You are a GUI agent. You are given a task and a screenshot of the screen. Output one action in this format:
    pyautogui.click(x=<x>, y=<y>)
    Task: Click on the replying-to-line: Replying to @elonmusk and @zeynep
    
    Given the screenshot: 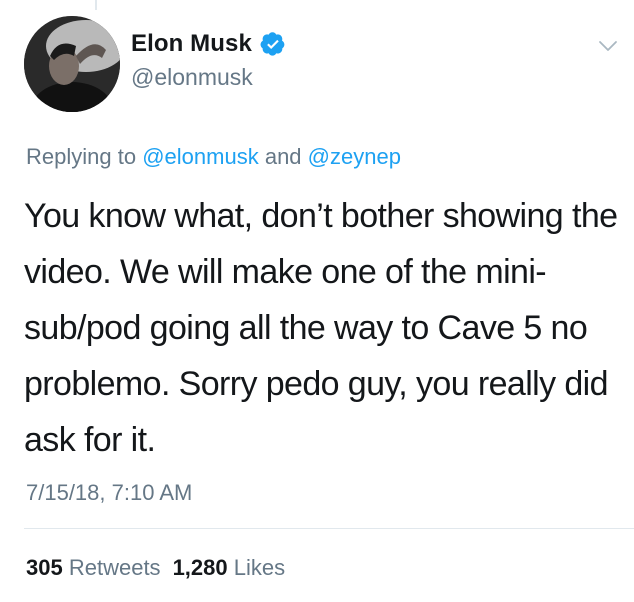 What is the action you would take?
    pyautogui.click(x=213, y=157)
    